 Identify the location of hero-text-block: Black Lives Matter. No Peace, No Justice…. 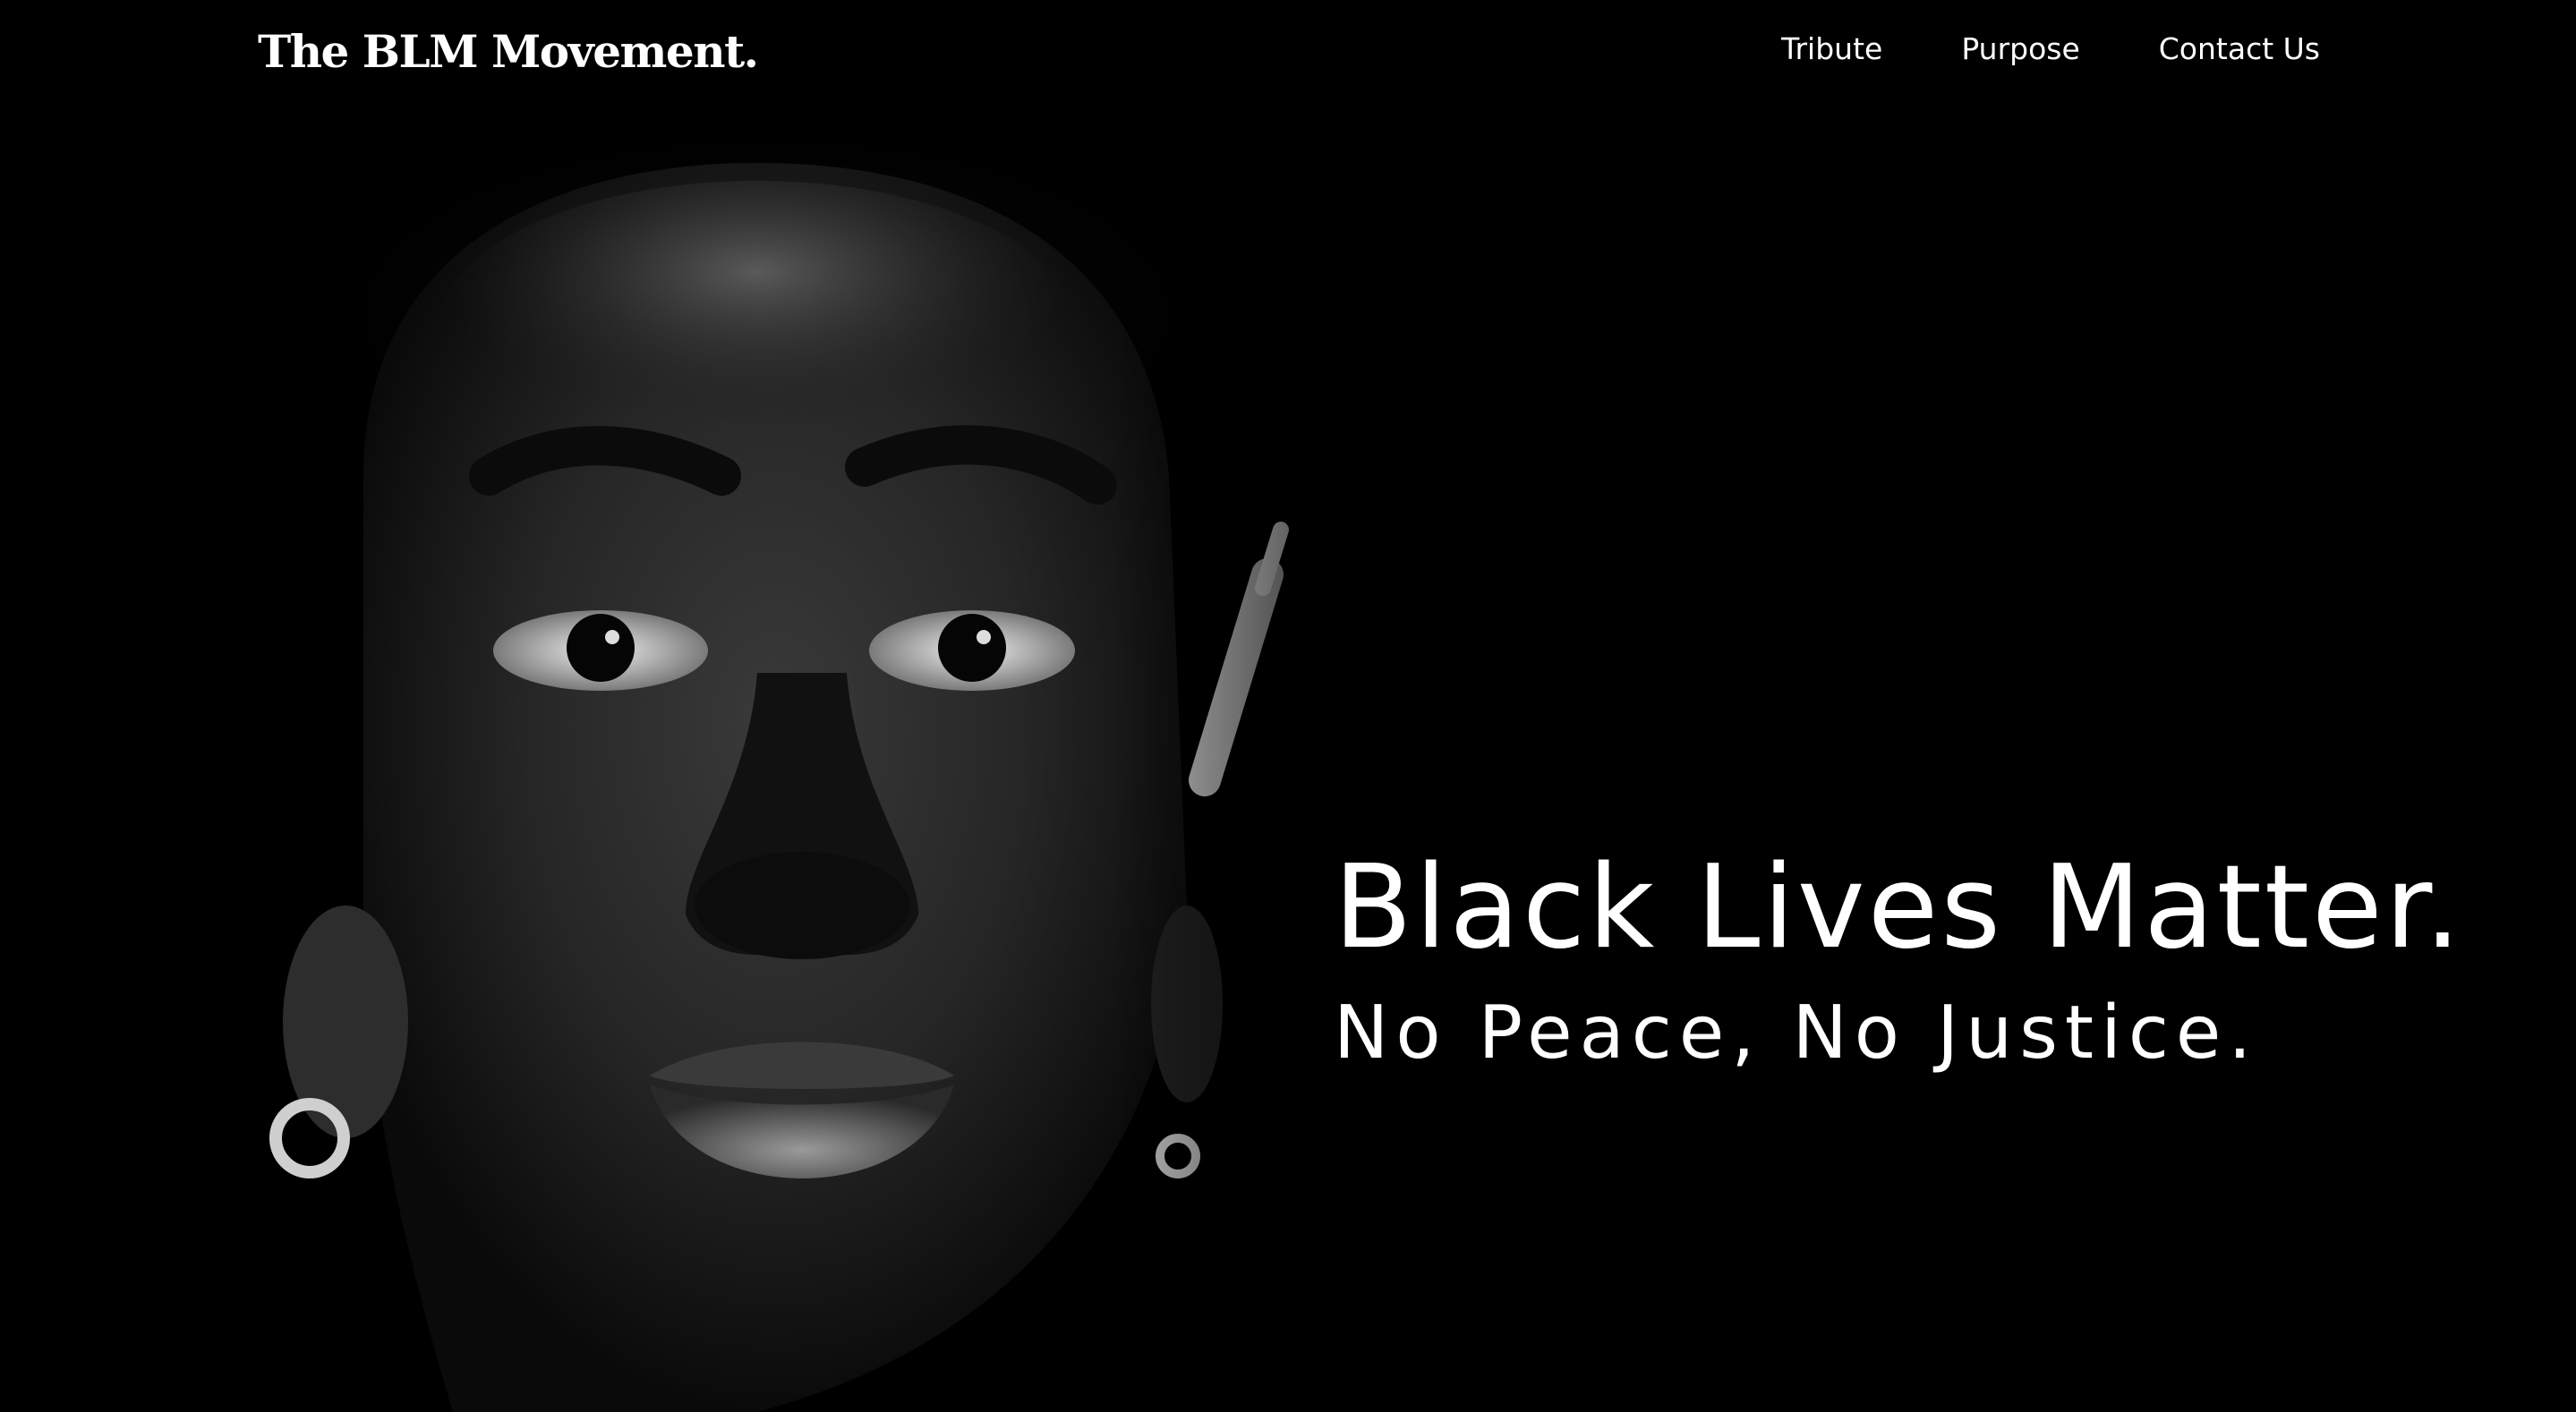
(1898, 957).